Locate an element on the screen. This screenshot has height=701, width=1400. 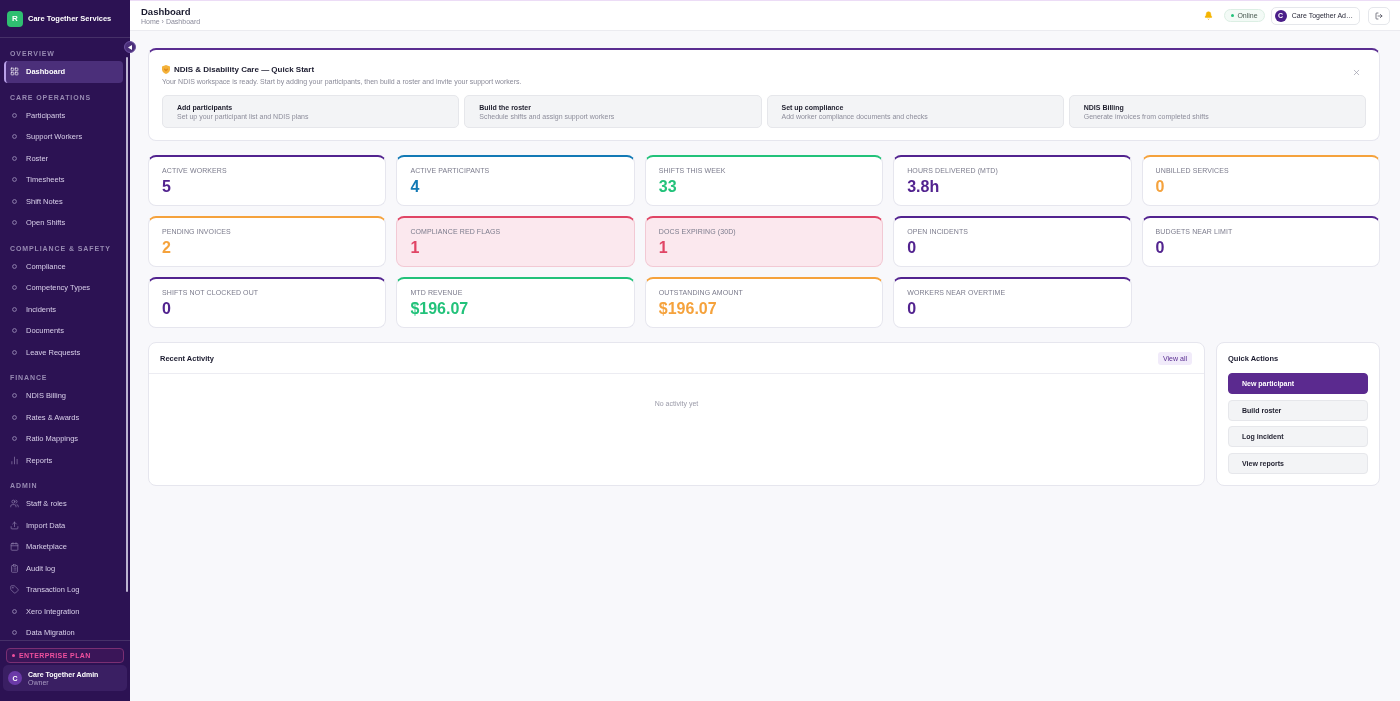
stat-value: 3.8h is located at coordinates (923, 187).